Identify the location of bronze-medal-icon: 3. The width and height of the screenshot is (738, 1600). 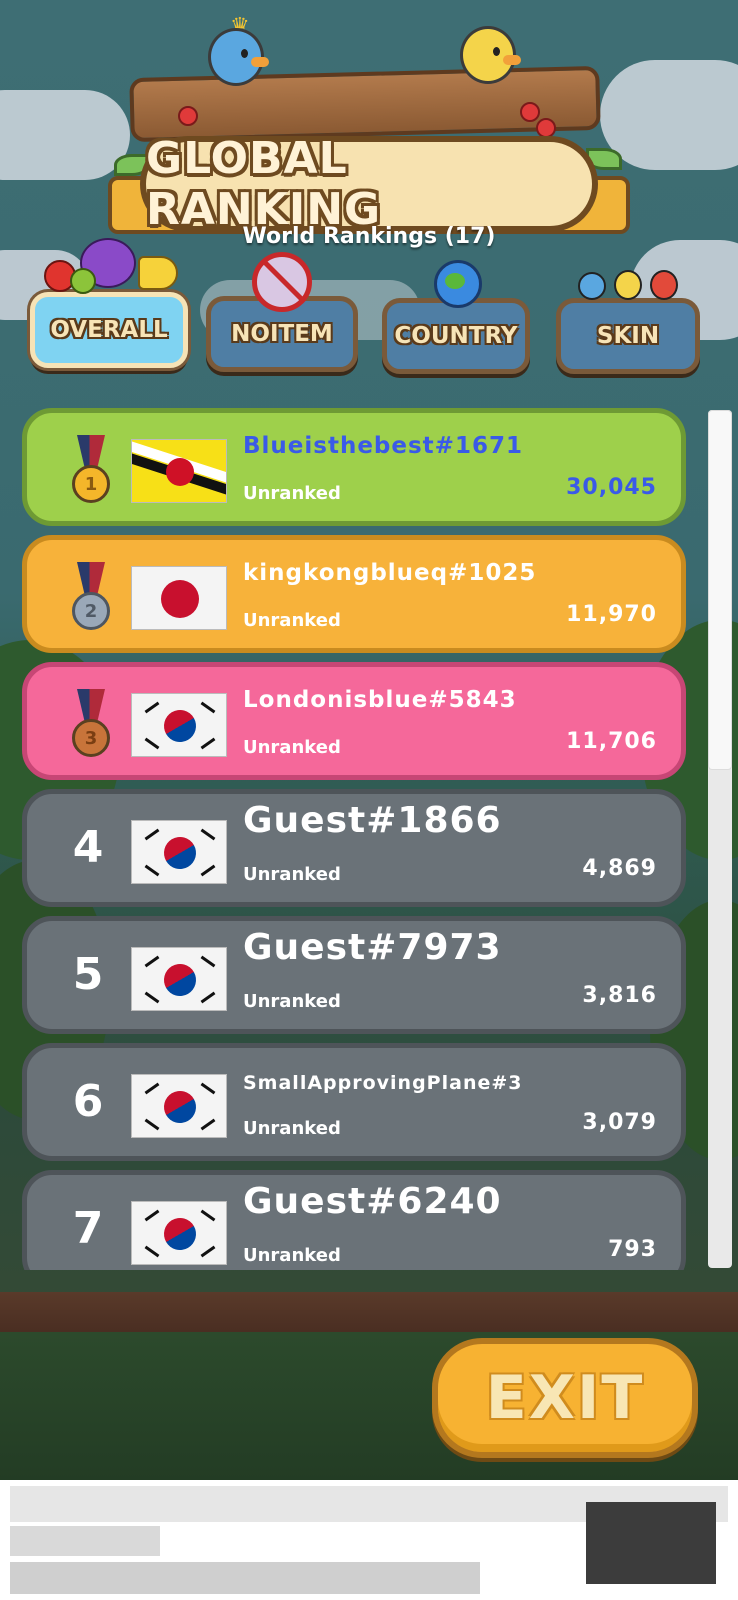
(91, 725).